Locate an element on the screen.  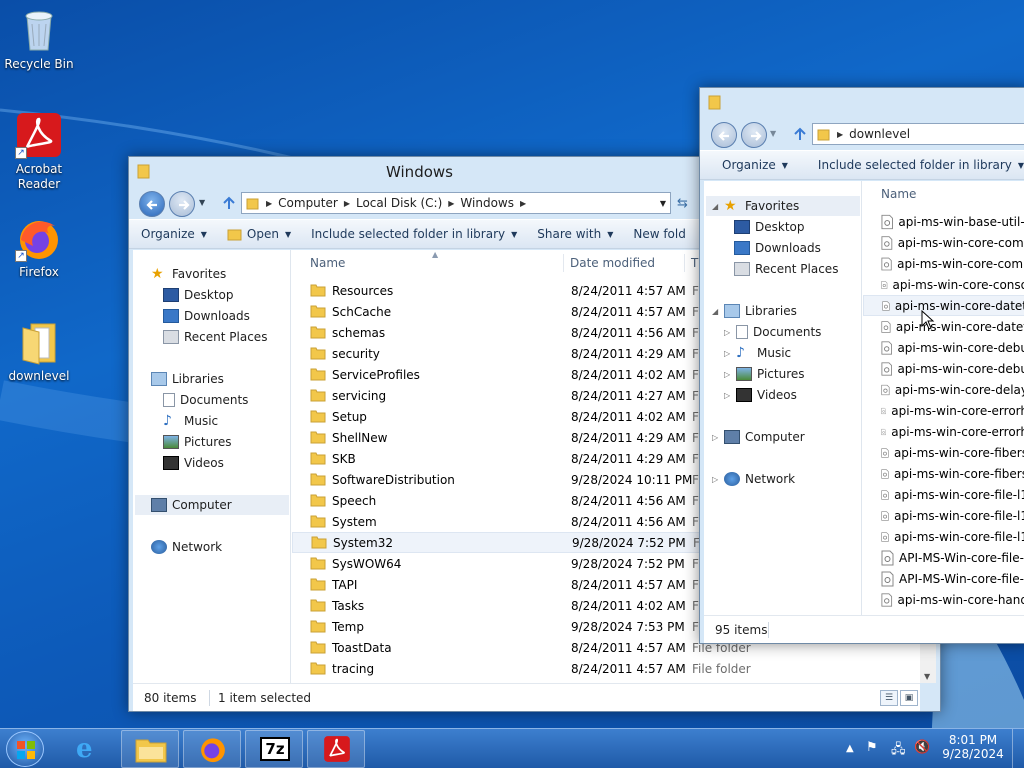
start-button is located at coordinates (25, 749).